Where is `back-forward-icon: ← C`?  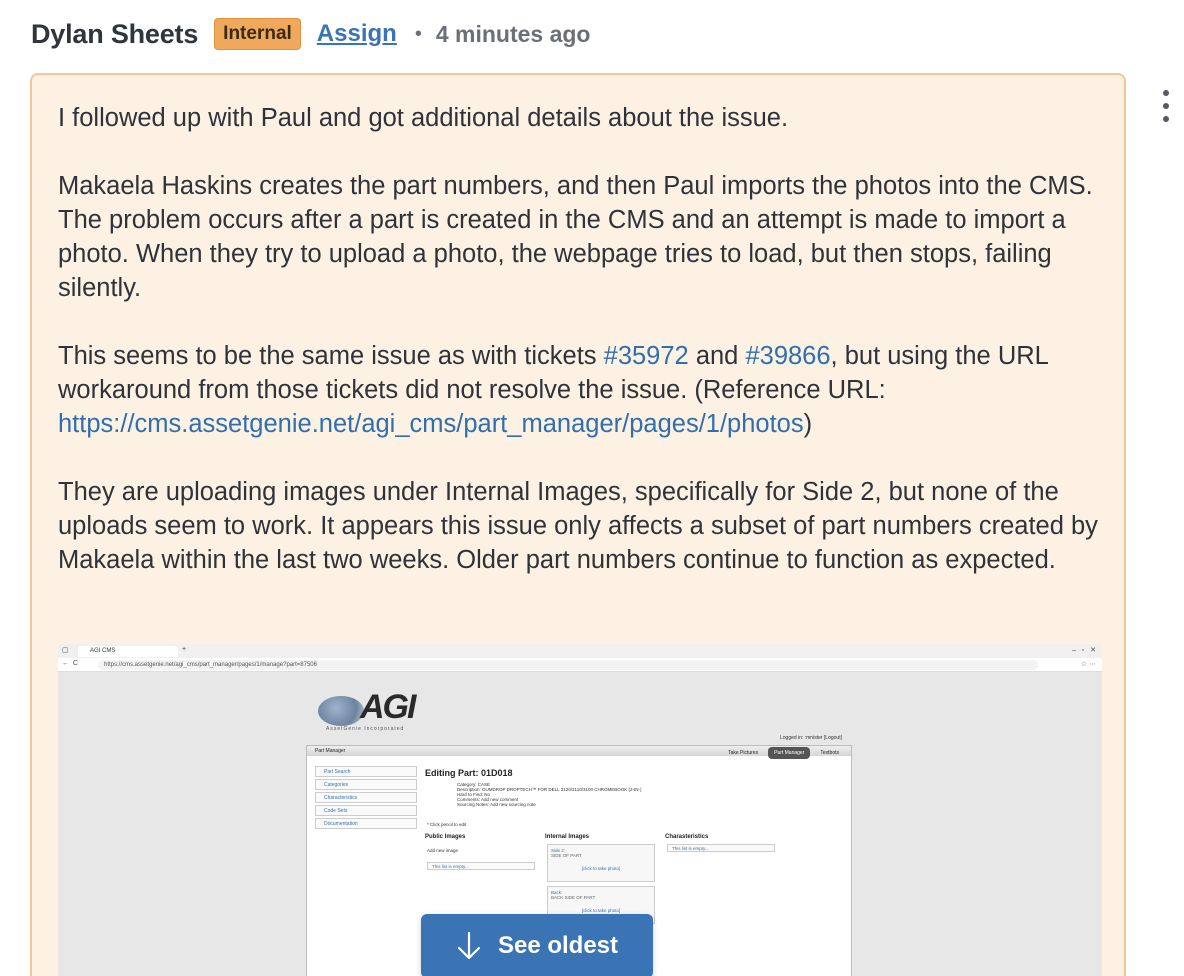 back-forward-icon: ← C is located at coordinates (70, 663).